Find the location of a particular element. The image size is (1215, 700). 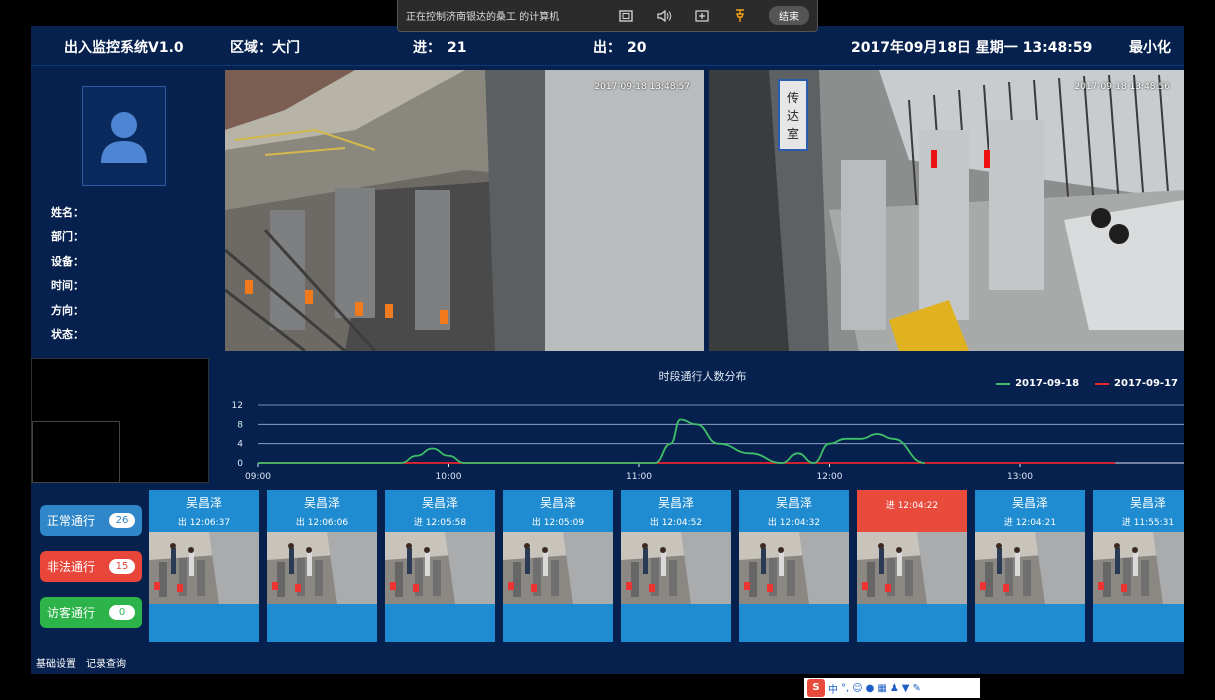

record-card: 吴昌泽进 12:04:21 is located at coordinates (1030, 566).